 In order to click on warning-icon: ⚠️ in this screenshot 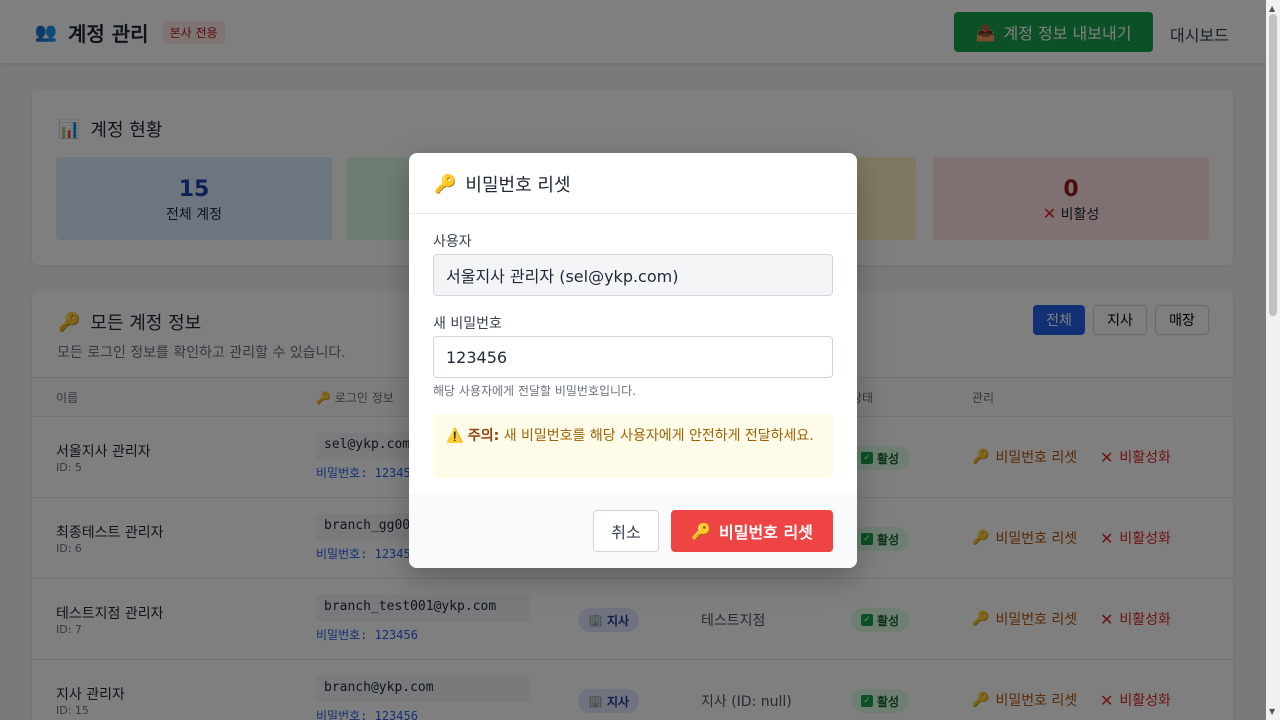, I will do `click(455, 436)`.